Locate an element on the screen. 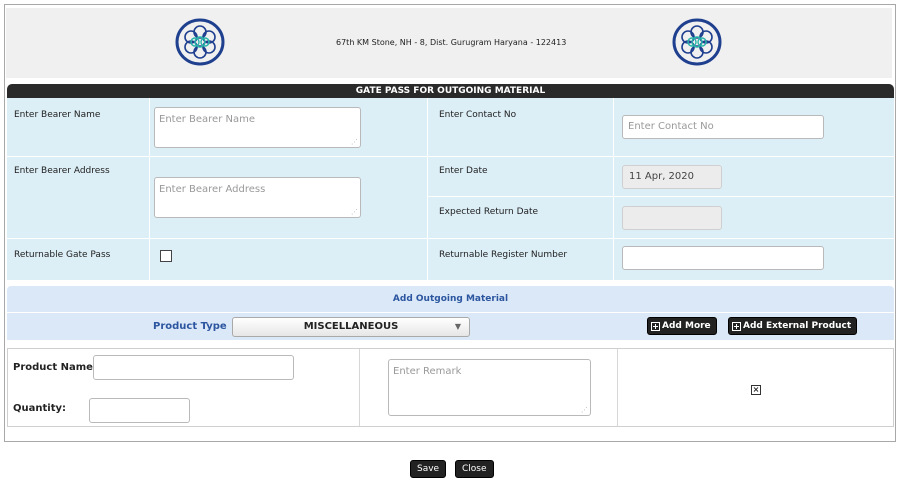  contact-placeholder: Enter Contact No is located at coordinates (671, 126).